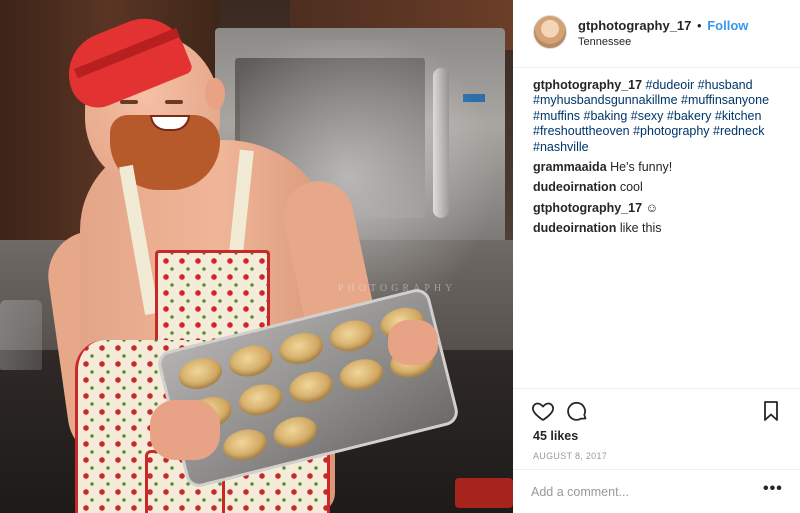 This screenshot has height=513, width=800. Describe the element at coordinates (397, 288) in the screenshot. I see `photo-watermark: PHOTOGRAPHY` at that location.